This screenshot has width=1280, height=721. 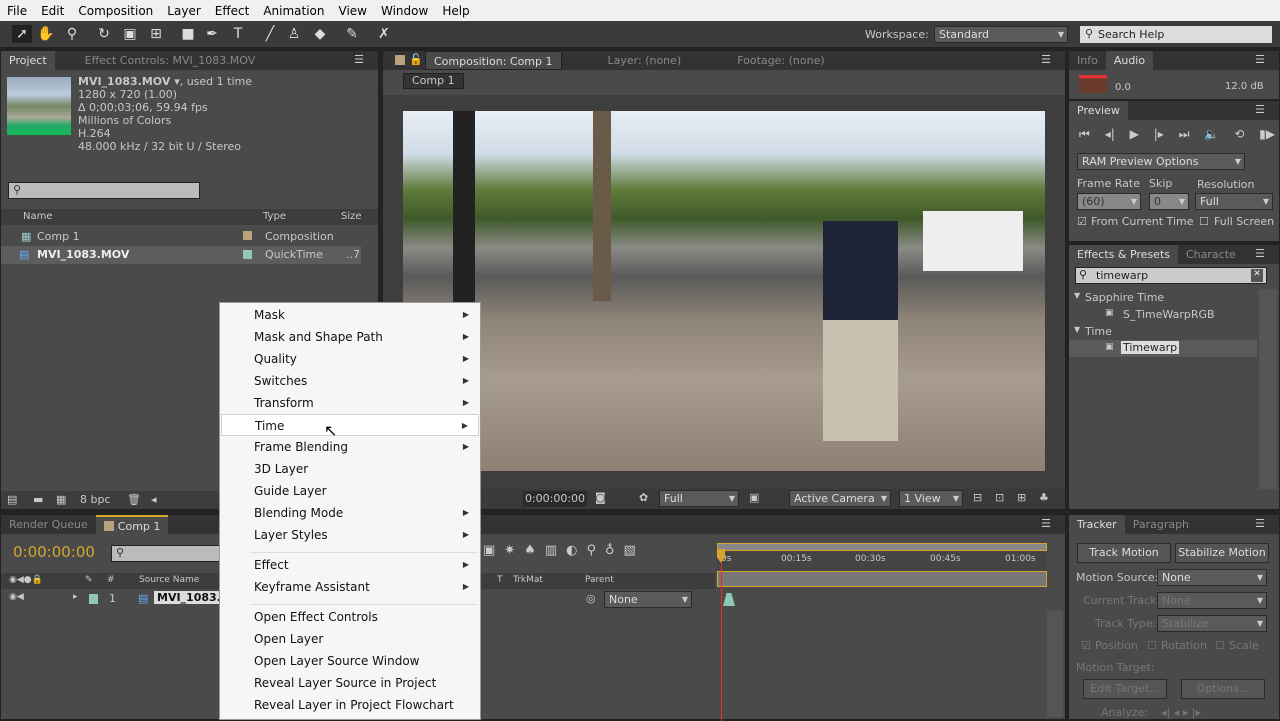 I want to click on menu-item-mask-and-shape-path: Mask and Shape Path ▶, so click(x=350, y=337).